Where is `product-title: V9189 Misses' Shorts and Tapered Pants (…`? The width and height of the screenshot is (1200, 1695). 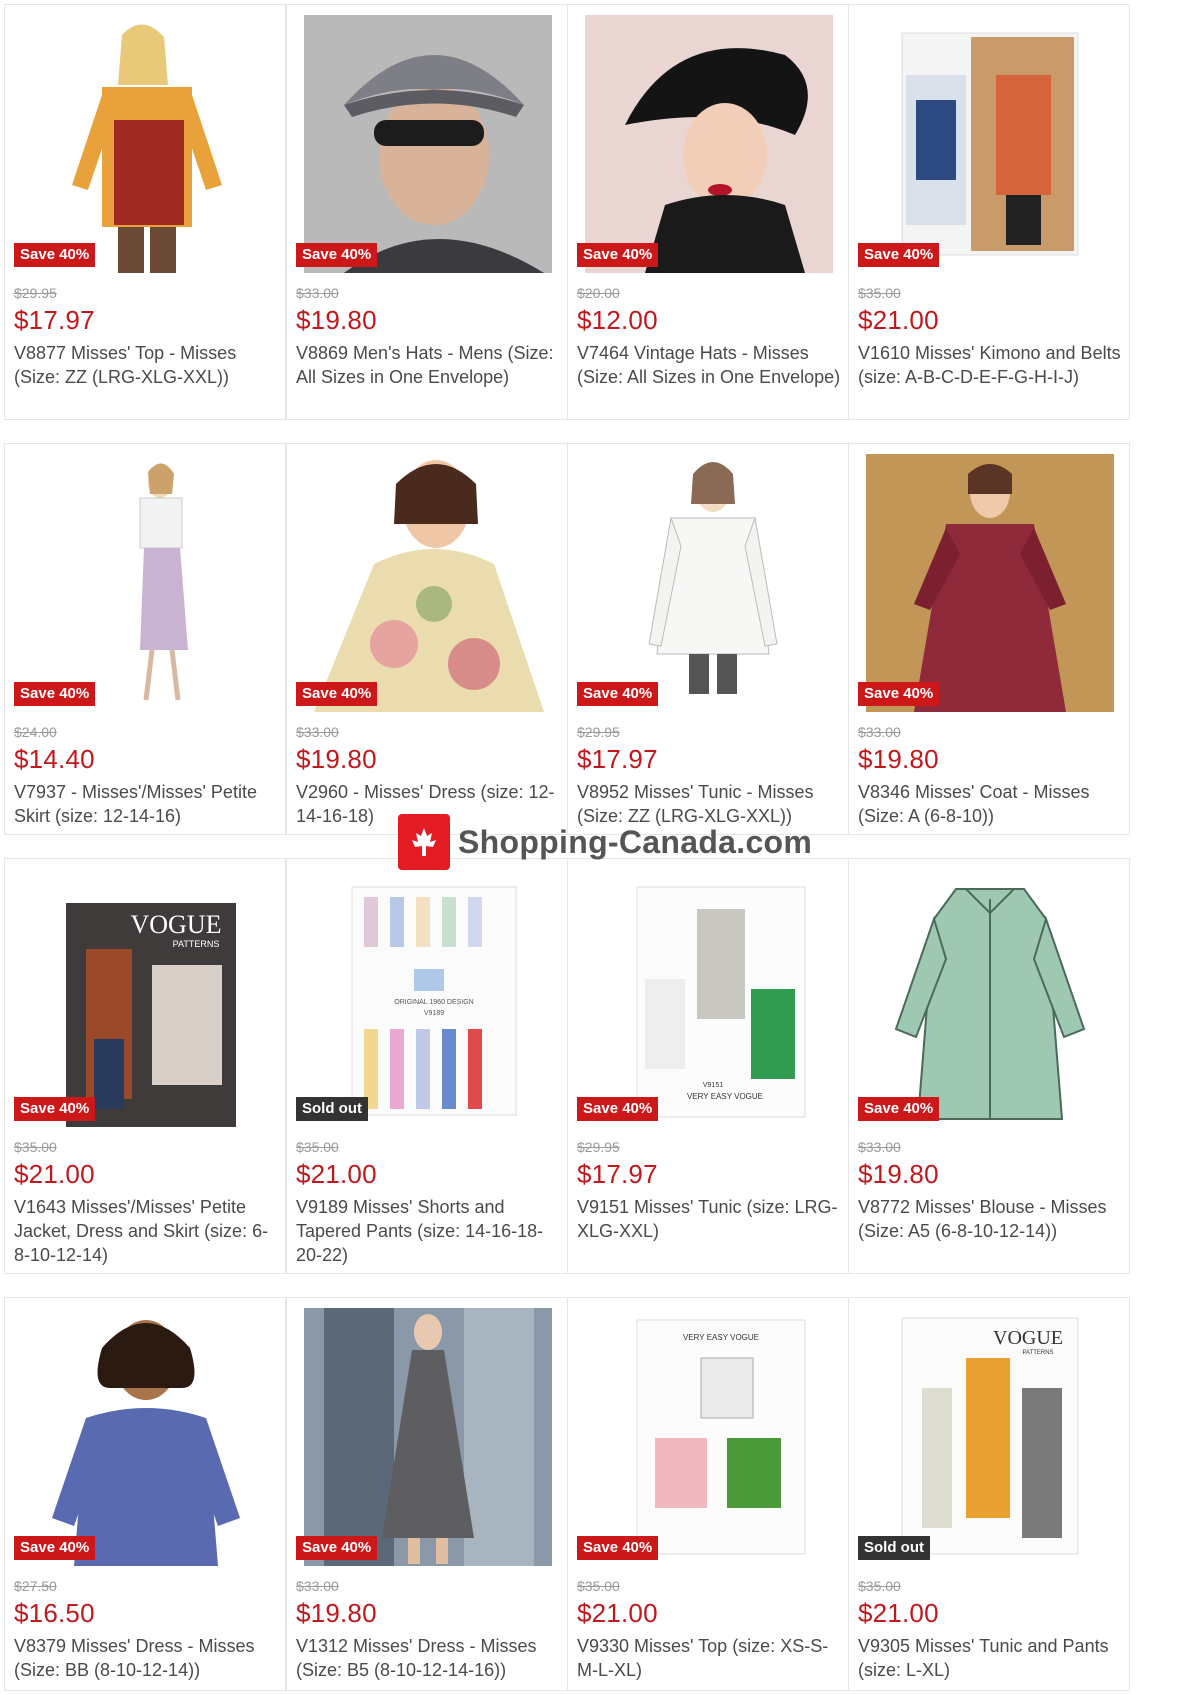 product-title: V9189 Misses' Shorts and Tapered Pants (… is located at coordinates (428, 1231).